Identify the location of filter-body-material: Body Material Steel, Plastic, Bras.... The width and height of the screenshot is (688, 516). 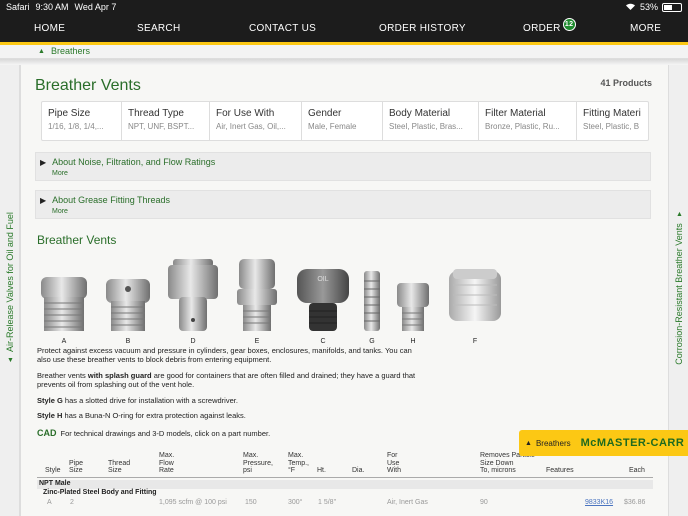
(431, 121).